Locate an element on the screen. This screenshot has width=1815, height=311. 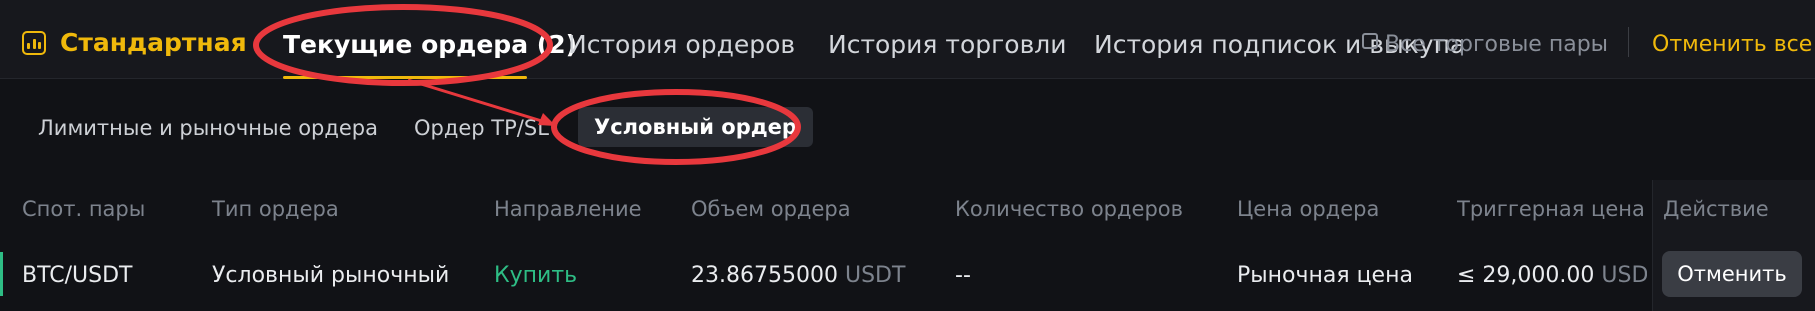
row-side-marker is located at coordinates (1, 274).